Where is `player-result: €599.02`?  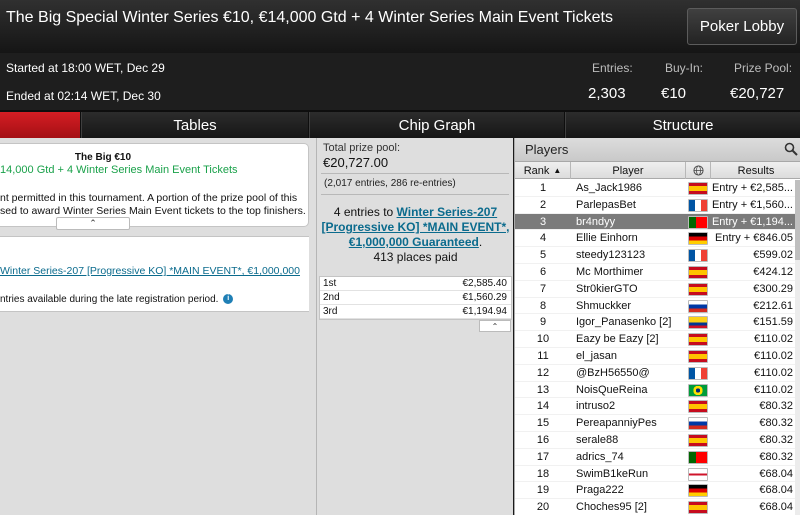 player-result: €599.02 is located at coordinates (773, 255).